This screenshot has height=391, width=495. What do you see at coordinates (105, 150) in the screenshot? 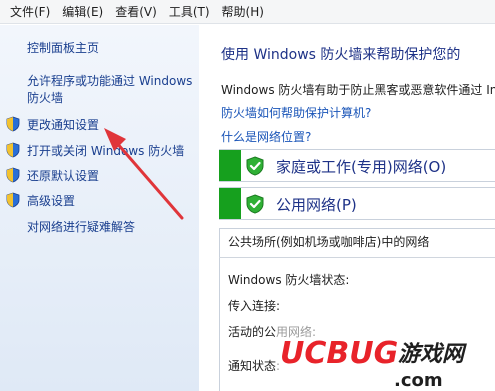
I see `nav-toggle-firewall: 打开或关闭 Windows 防火墙` at bounding box center [105, 150].